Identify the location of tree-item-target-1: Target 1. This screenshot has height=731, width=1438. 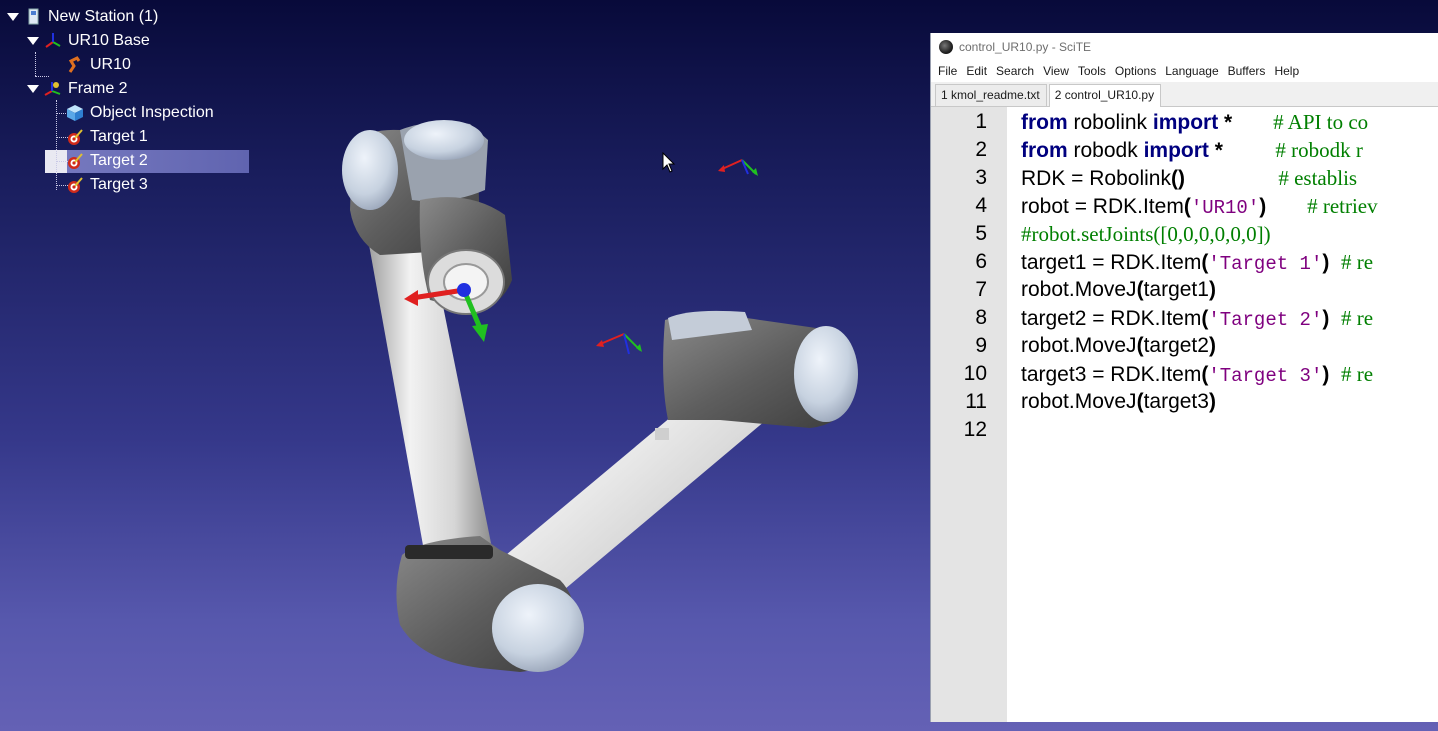
(108, 137).